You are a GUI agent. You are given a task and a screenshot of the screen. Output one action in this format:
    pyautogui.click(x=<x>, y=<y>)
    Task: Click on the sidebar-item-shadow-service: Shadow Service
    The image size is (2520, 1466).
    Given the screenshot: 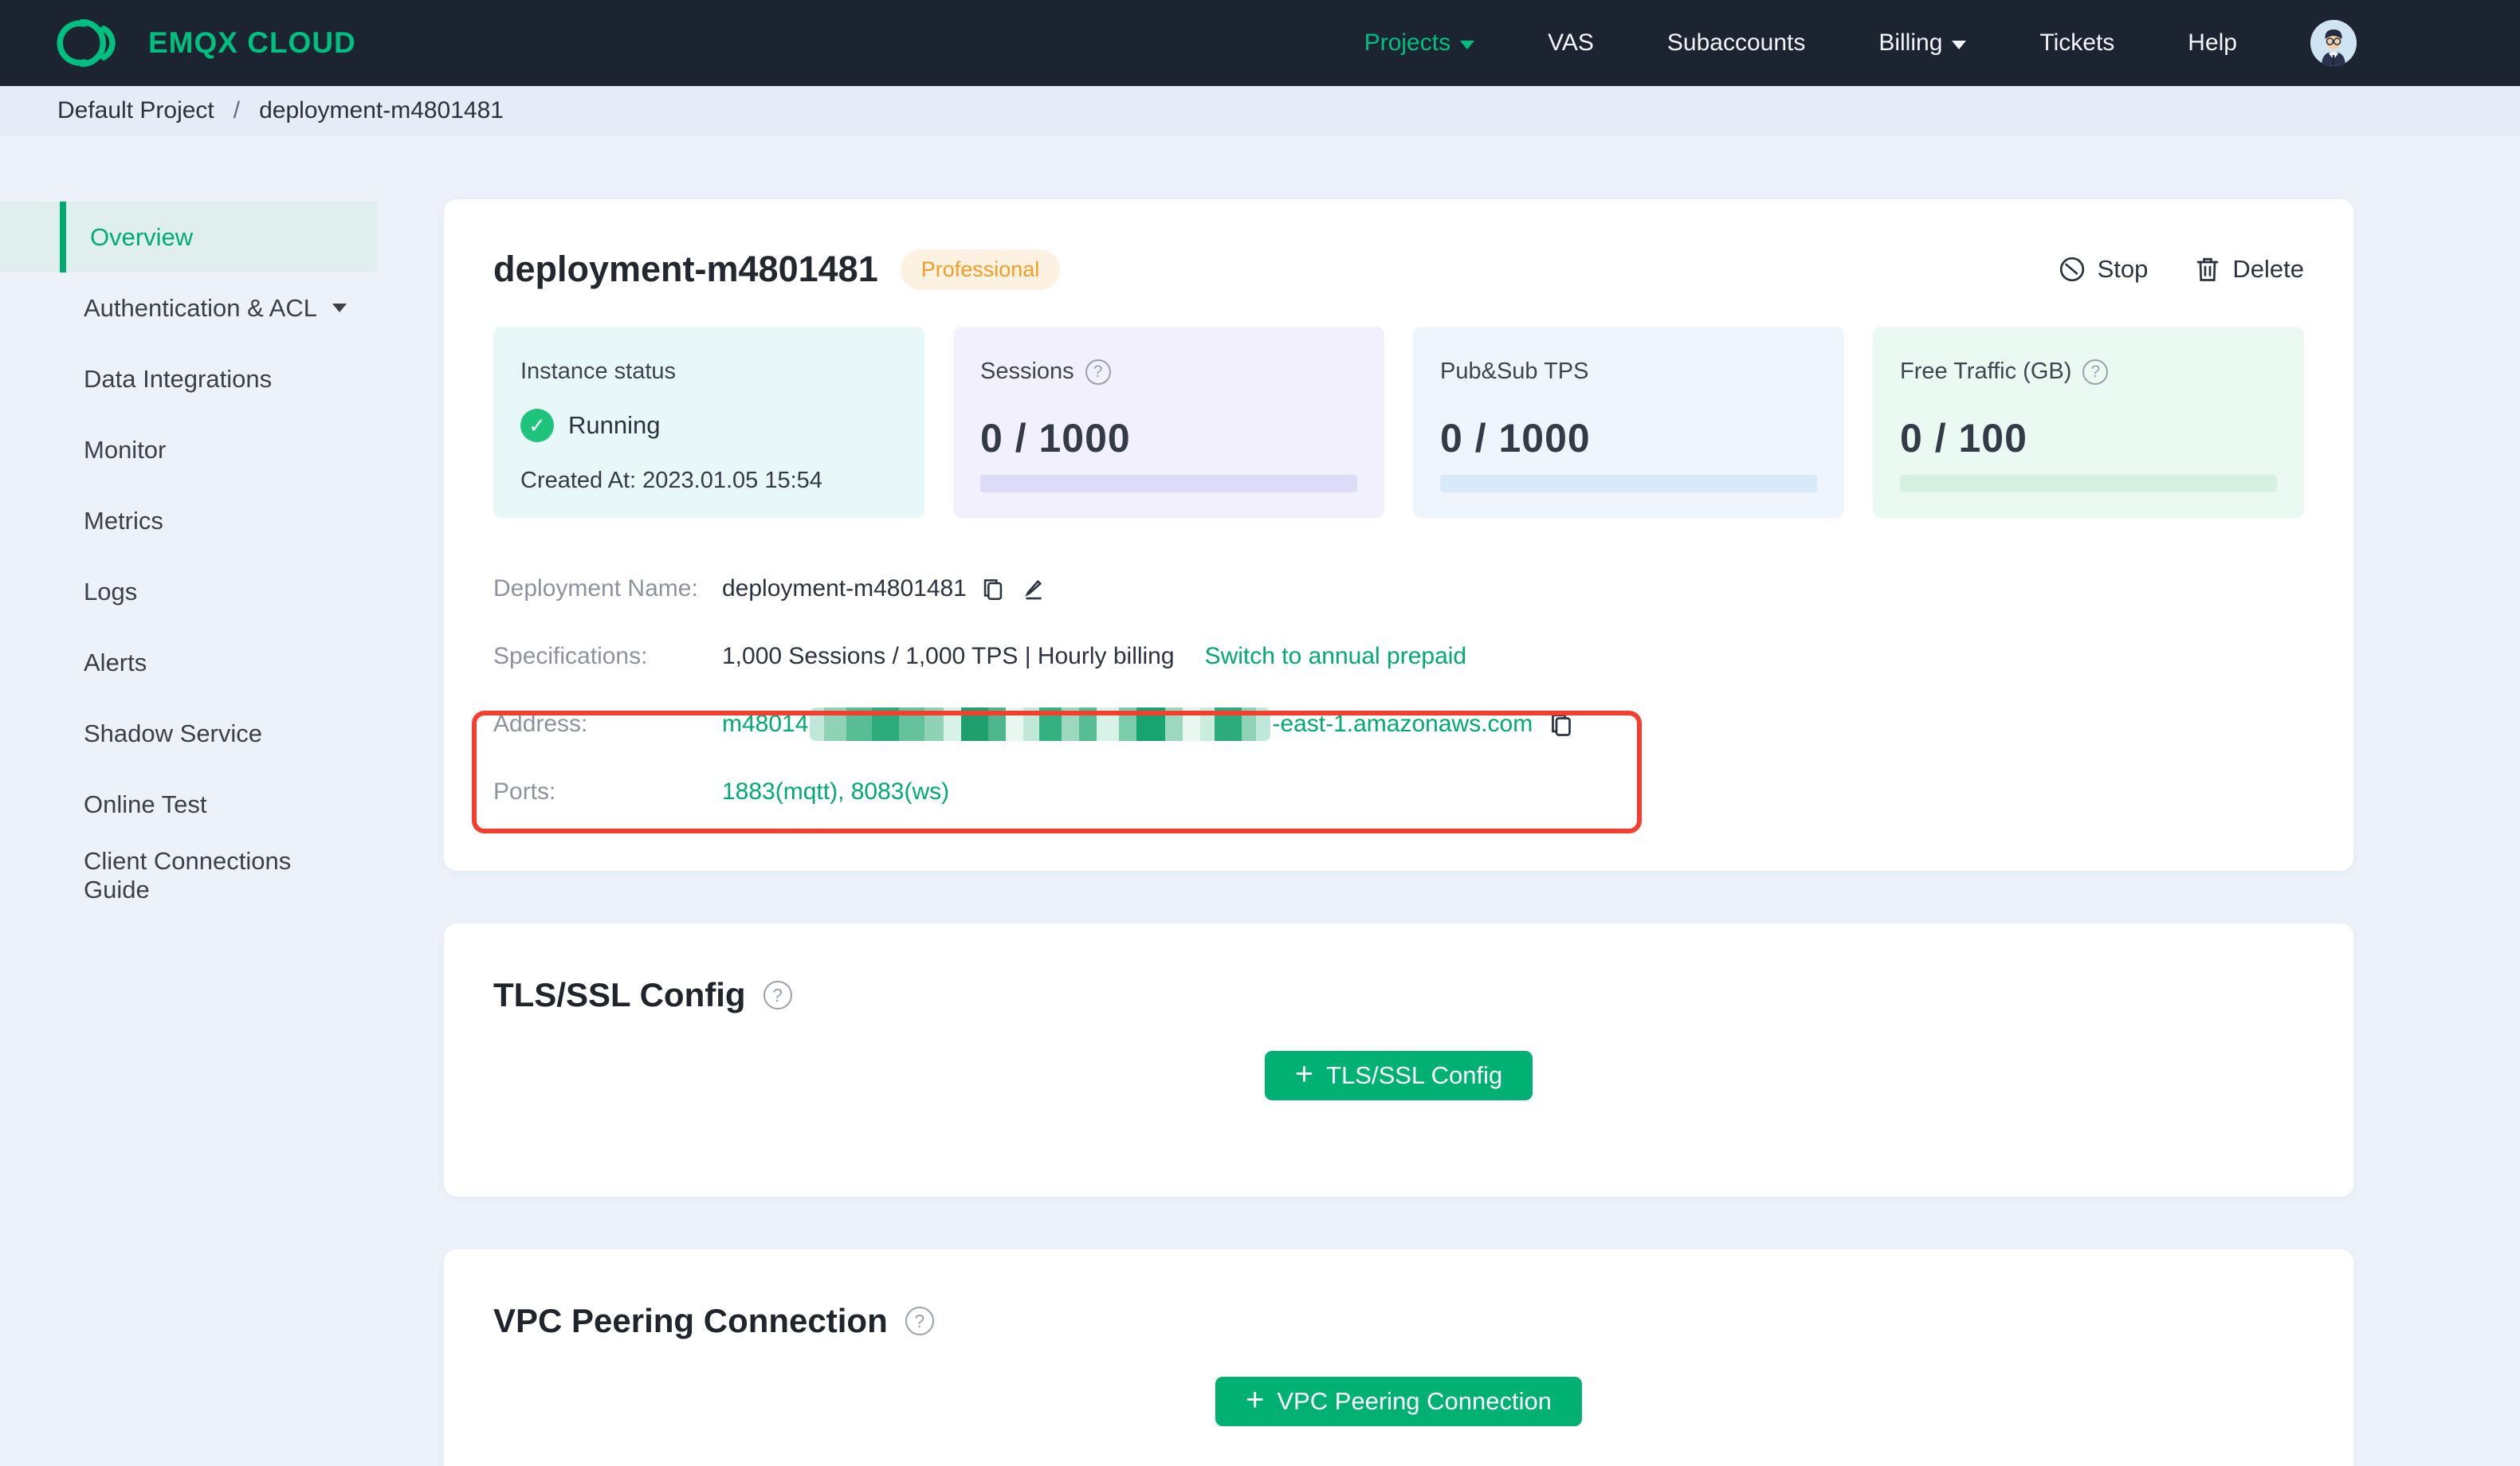 What is the action you would take?
    pyautogui.click(x=188, y=733)
    